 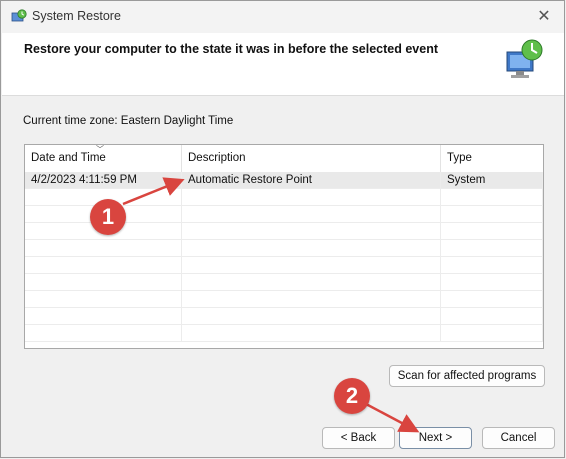 What do you see at coordinates (492, 180) in the screenshot?
I see `row-type: System` at bounding box center [492, 180].